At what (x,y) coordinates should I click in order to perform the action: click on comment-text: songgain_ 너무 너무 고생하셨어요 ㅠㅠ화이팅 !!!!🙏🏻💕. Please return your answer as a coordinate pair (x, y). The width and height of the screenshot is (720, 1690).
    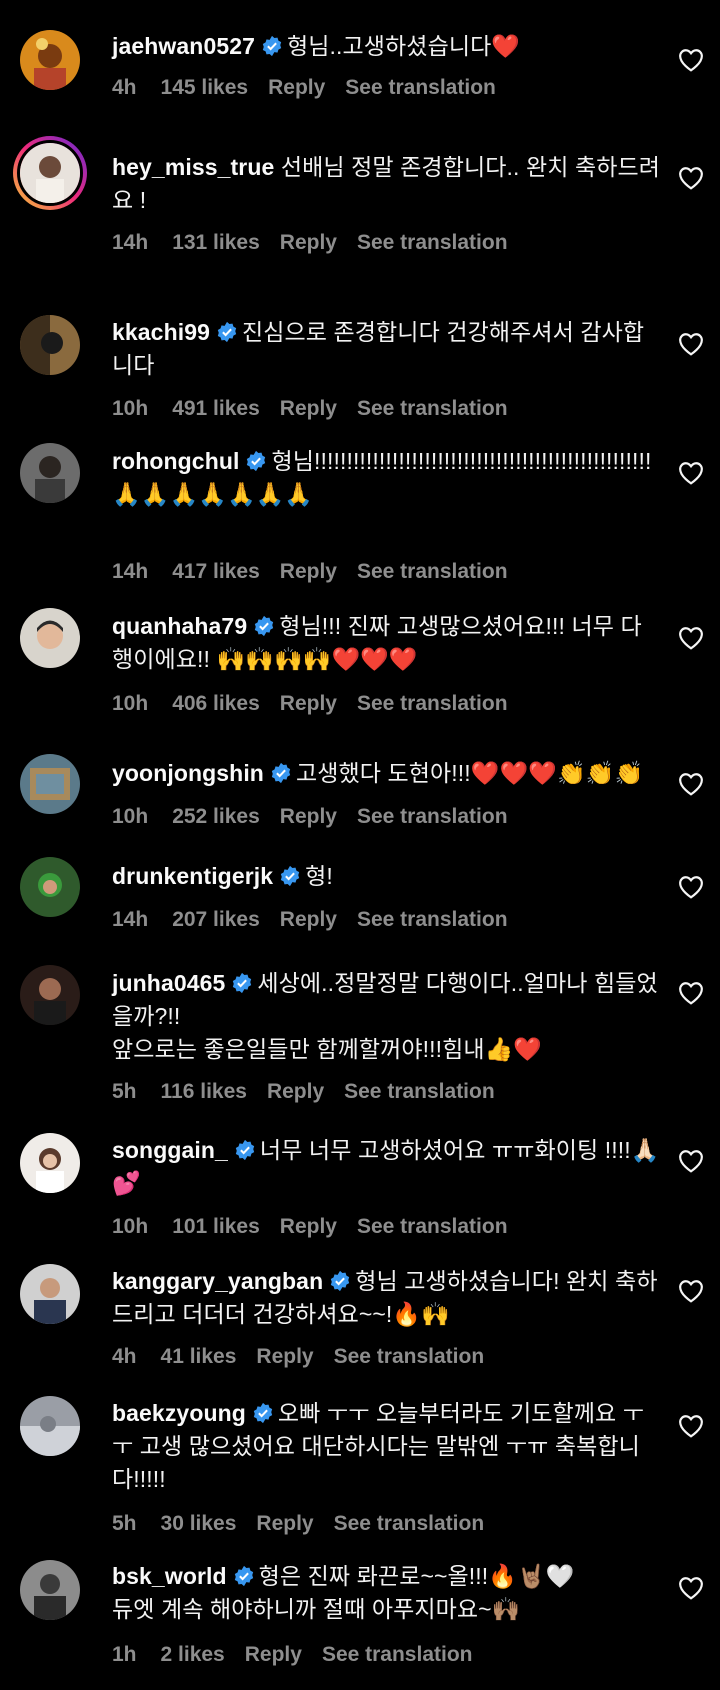
    Looking at the image, I should click on (386, 1167).